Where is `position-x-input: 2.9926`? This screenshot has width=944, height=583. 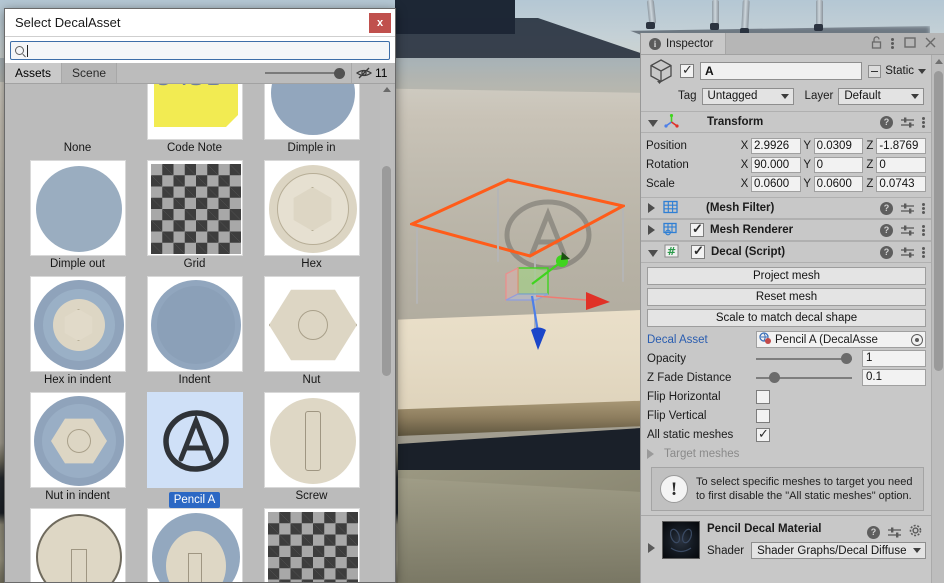
position-x-input: 2.9926 is located at coordinates (776, 145).